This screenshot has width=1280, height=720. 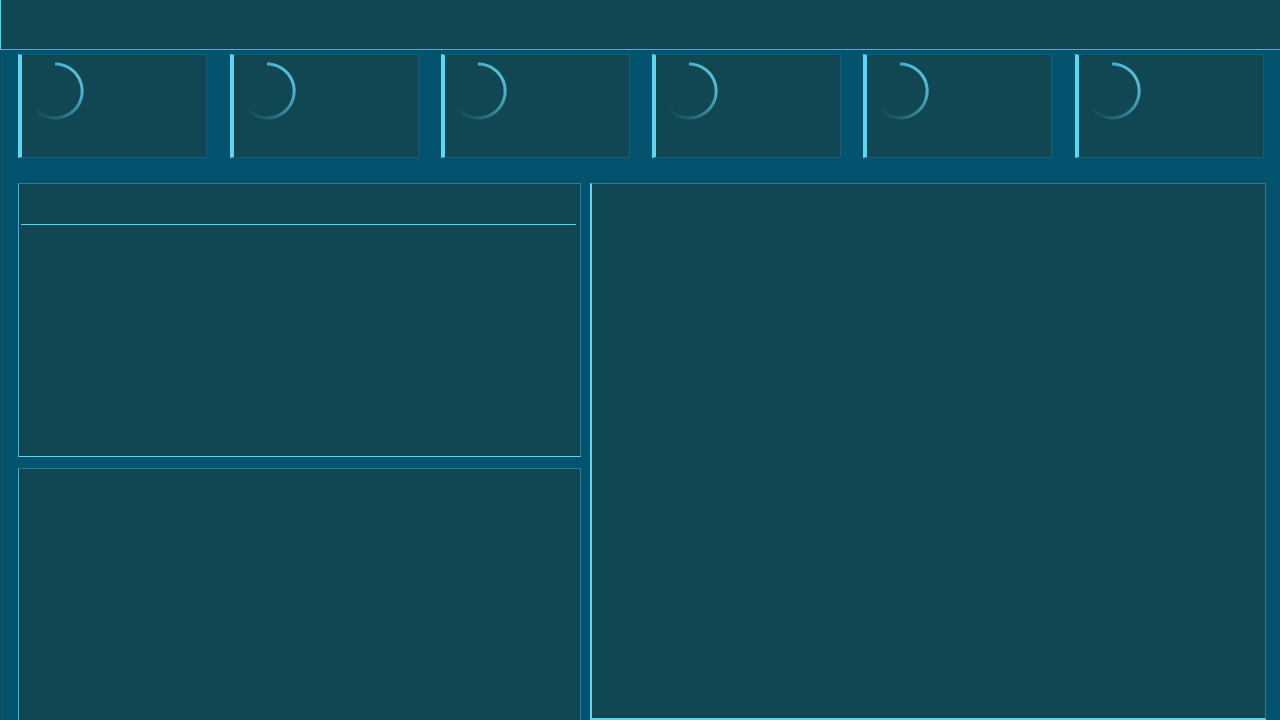 I want to click on dashboard-header, so click(x=640, y=25).